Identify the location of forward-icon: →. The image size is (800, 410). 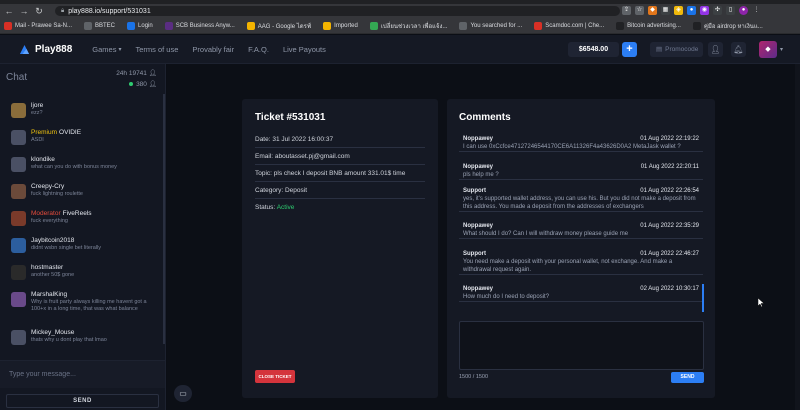
(24, 11).